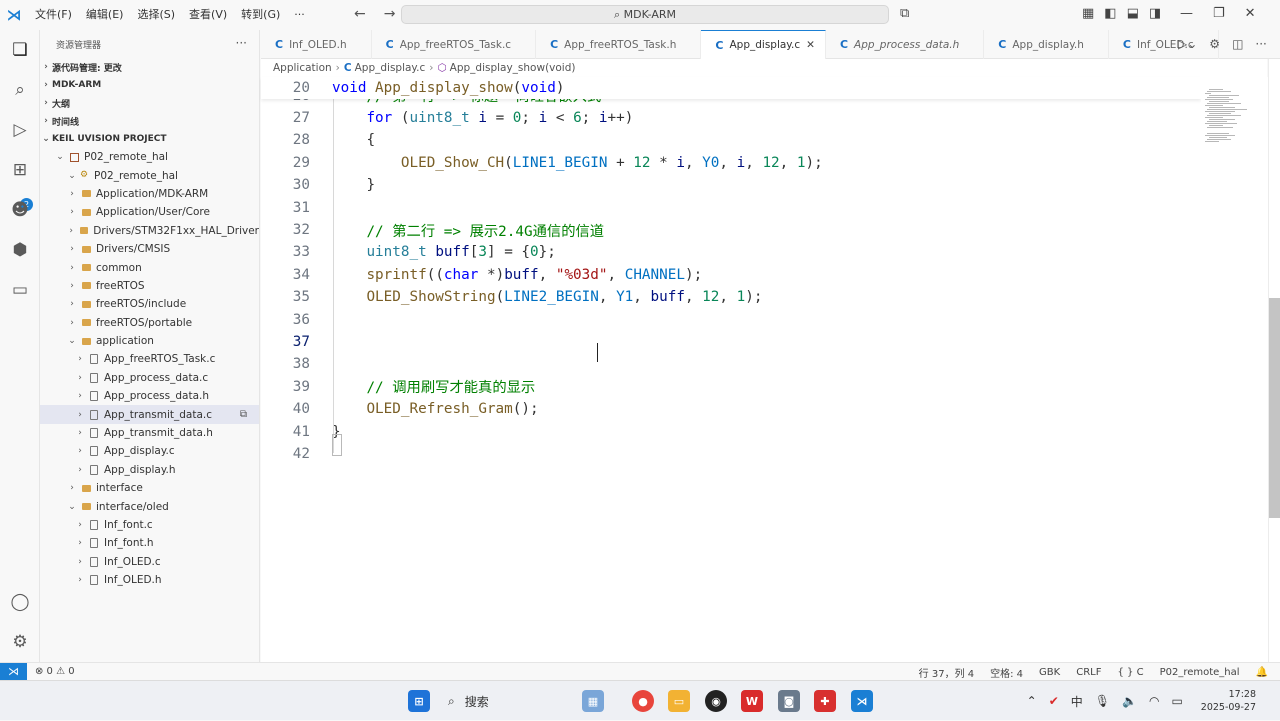 The height and width of the screenshot is (721, 1280). I want to click on section-outline: › 大纲, so click(149, 103).